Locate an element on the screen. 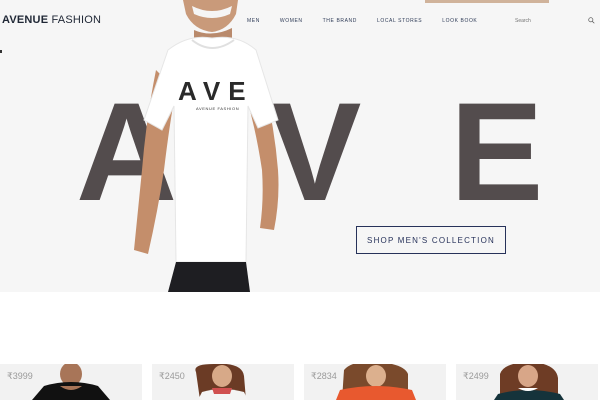  nav-item-local-stores: LOCAL STORES is located at coordinates (399, 21).